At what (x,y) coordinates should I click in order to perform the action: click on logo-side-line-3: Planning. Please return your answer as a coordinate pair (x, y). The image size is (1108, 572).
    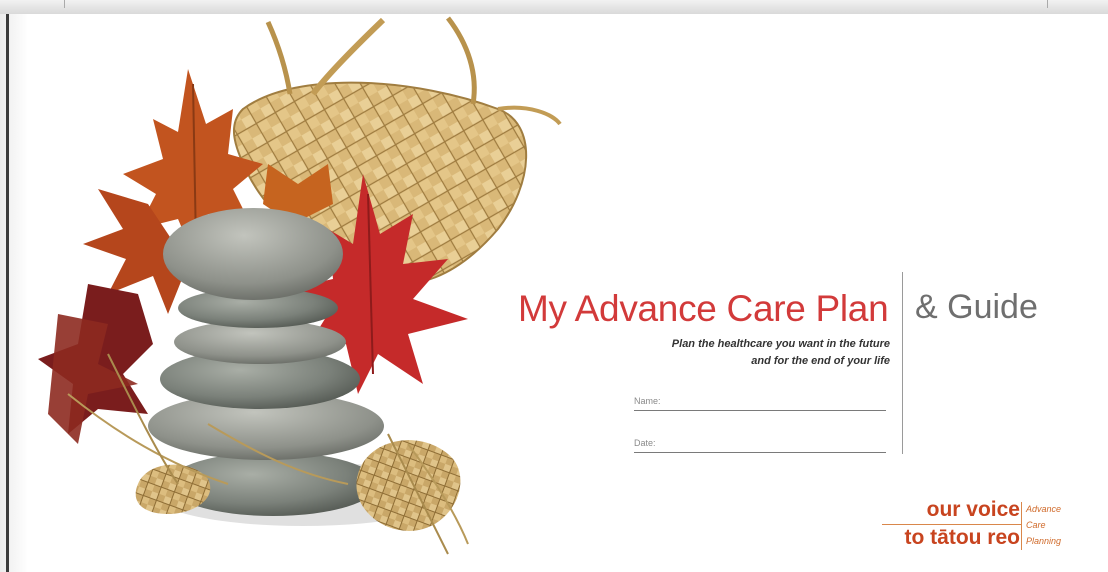
    Looking at the image, I should click on (1044, 541).